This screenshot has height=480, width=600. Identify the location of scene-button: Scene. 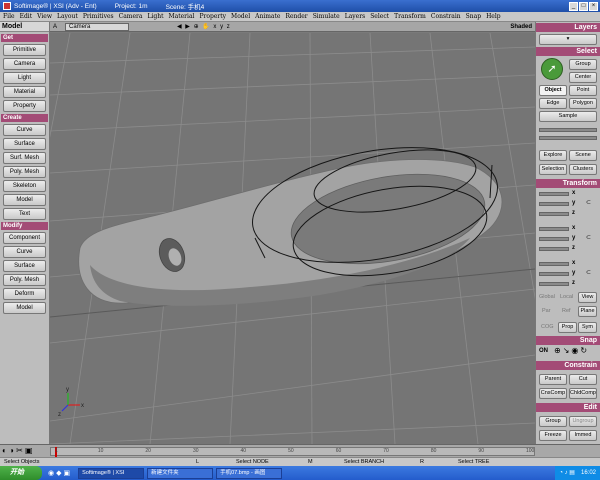
(583, 155).